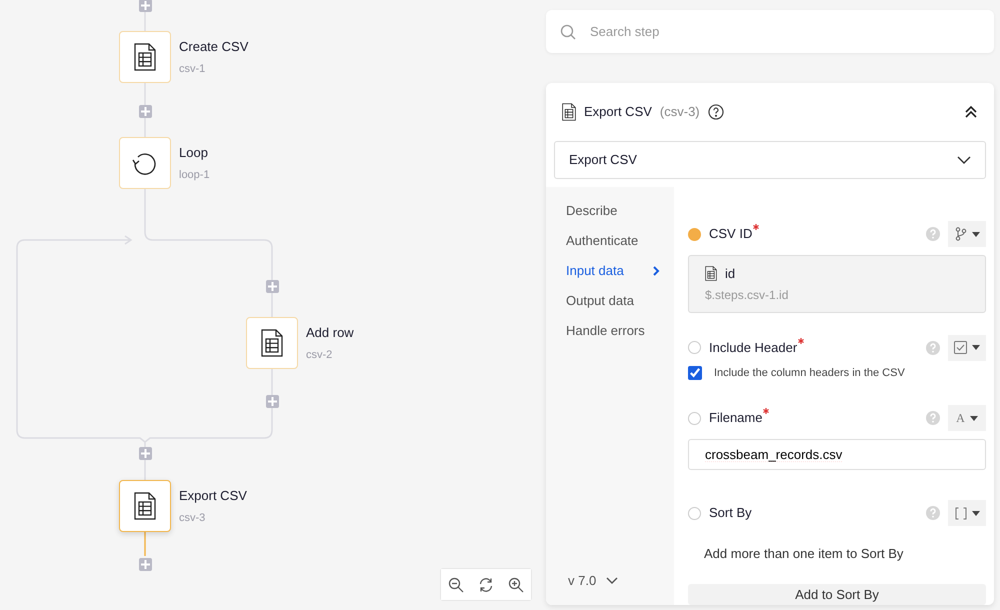  I want to click on nav-tab: Input data, so click(617, 270).